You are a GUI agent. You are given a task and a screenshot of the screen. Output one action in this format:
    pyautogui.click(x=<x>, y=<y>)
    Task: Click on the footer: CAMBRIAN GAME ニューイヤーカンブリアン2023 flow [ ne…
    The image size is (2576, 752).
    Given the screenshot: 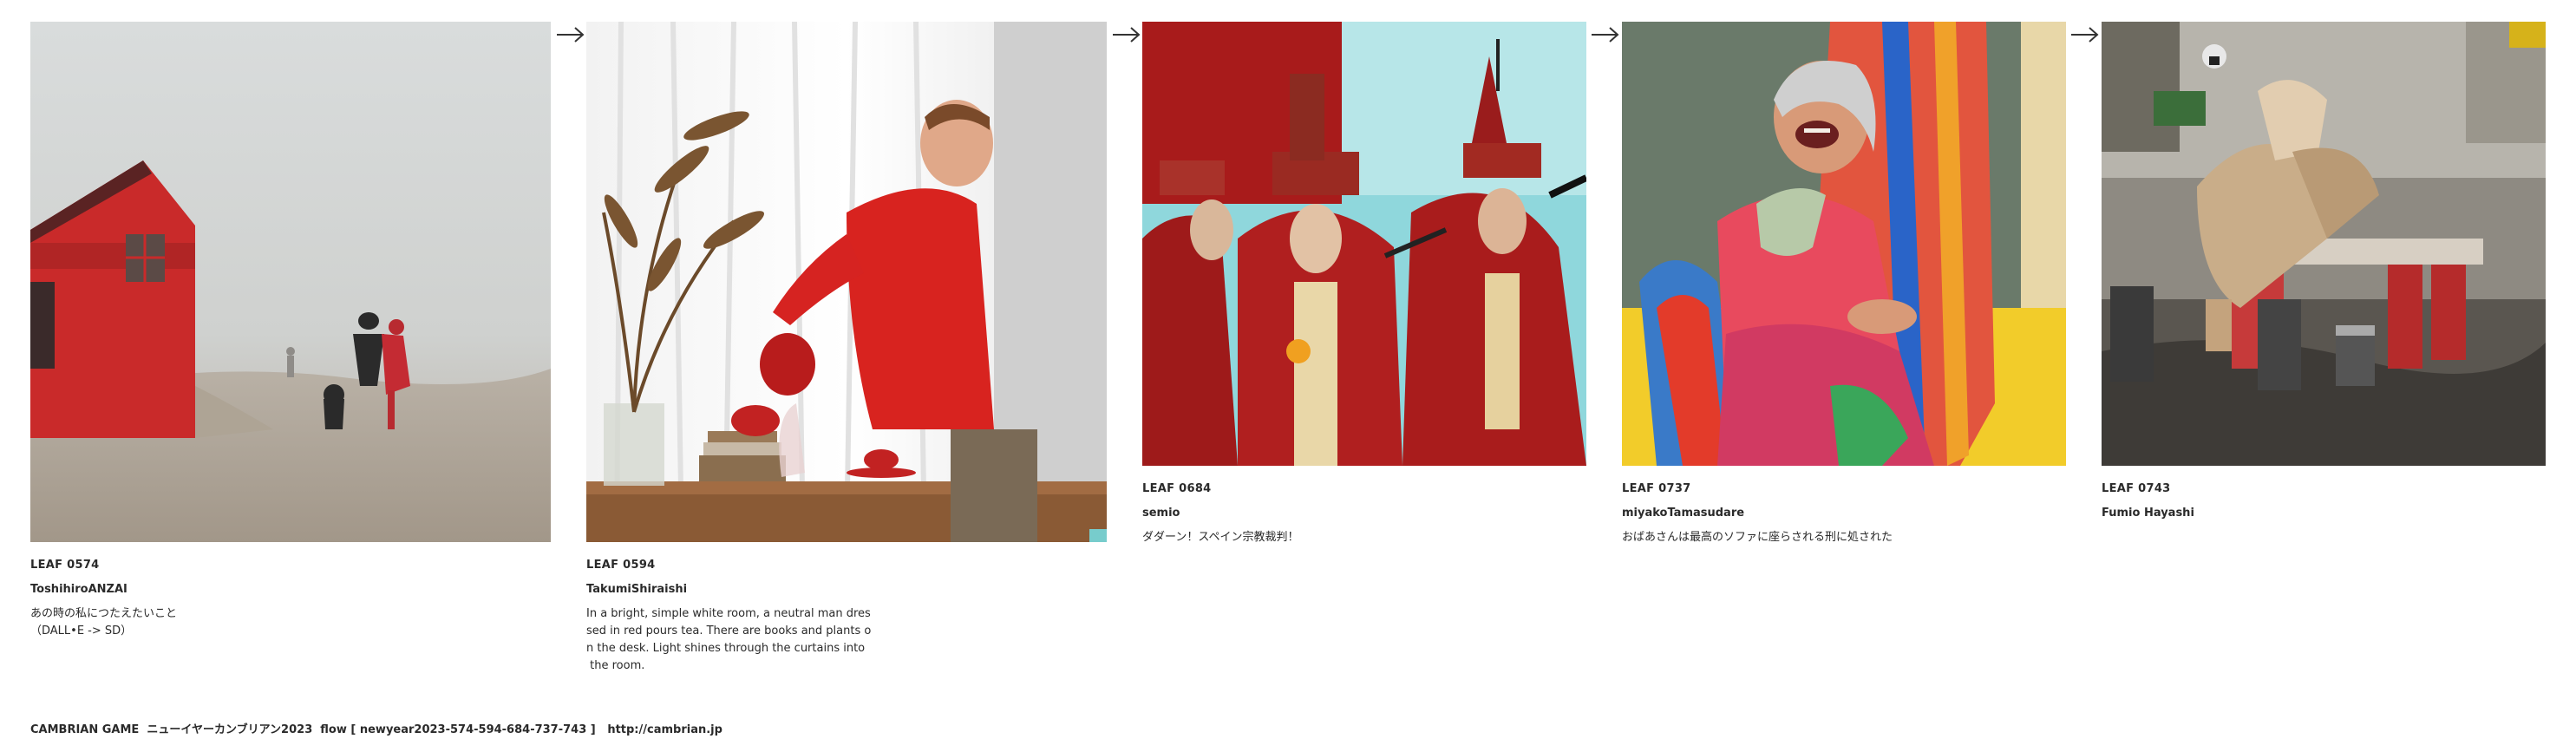 What is the action you would take?
    pyautogui.click(x=376, y=728)
    